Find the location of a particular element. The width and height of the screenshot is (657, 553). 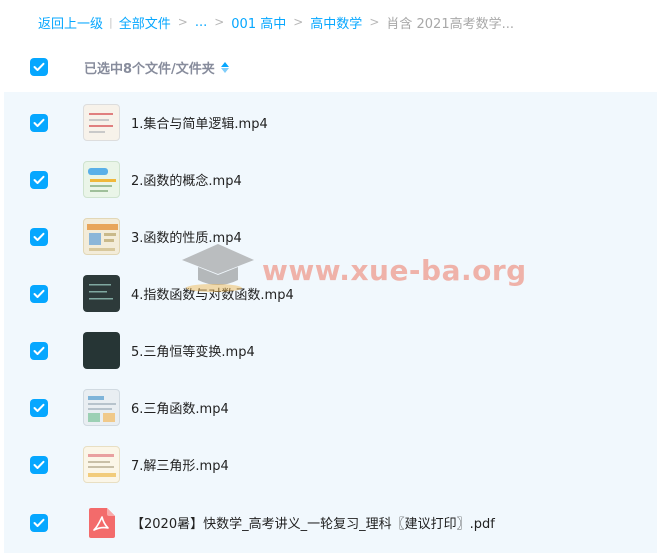

file-name: 6.三角函数.mp4 is located at coordinates (180, 407).